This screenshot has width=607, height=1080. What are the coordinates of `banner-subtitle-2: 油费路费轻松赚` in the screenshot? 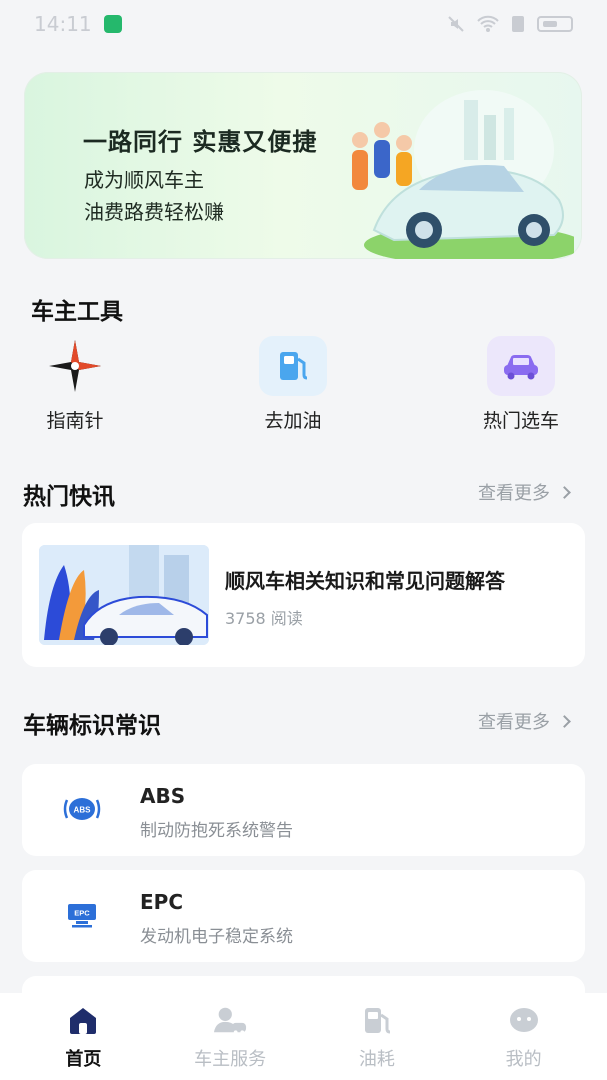 It's located at (154, 212).